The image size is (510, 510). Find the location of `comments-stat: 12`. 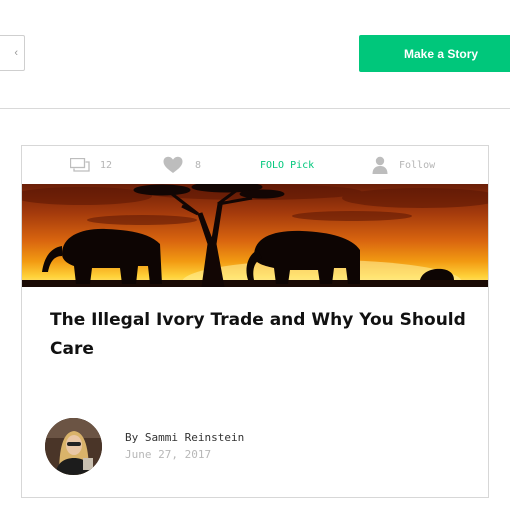

comments-stat: 12 is located at coordinates (91, 165).